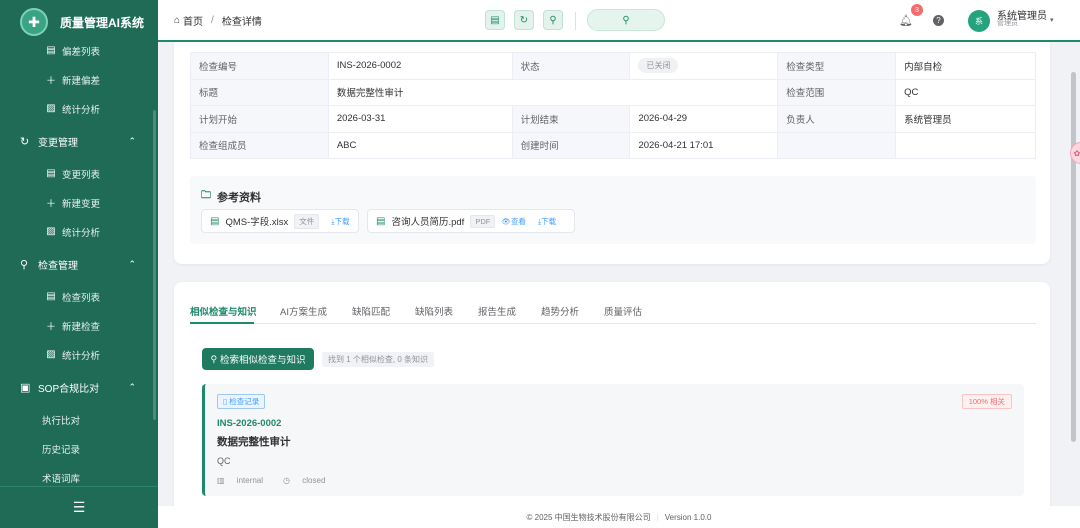  What do you see at coordinates (81, 52) in the screenshot?
I see `sidebar-item-label: 偏差列表` at bounding box center [81, 52].